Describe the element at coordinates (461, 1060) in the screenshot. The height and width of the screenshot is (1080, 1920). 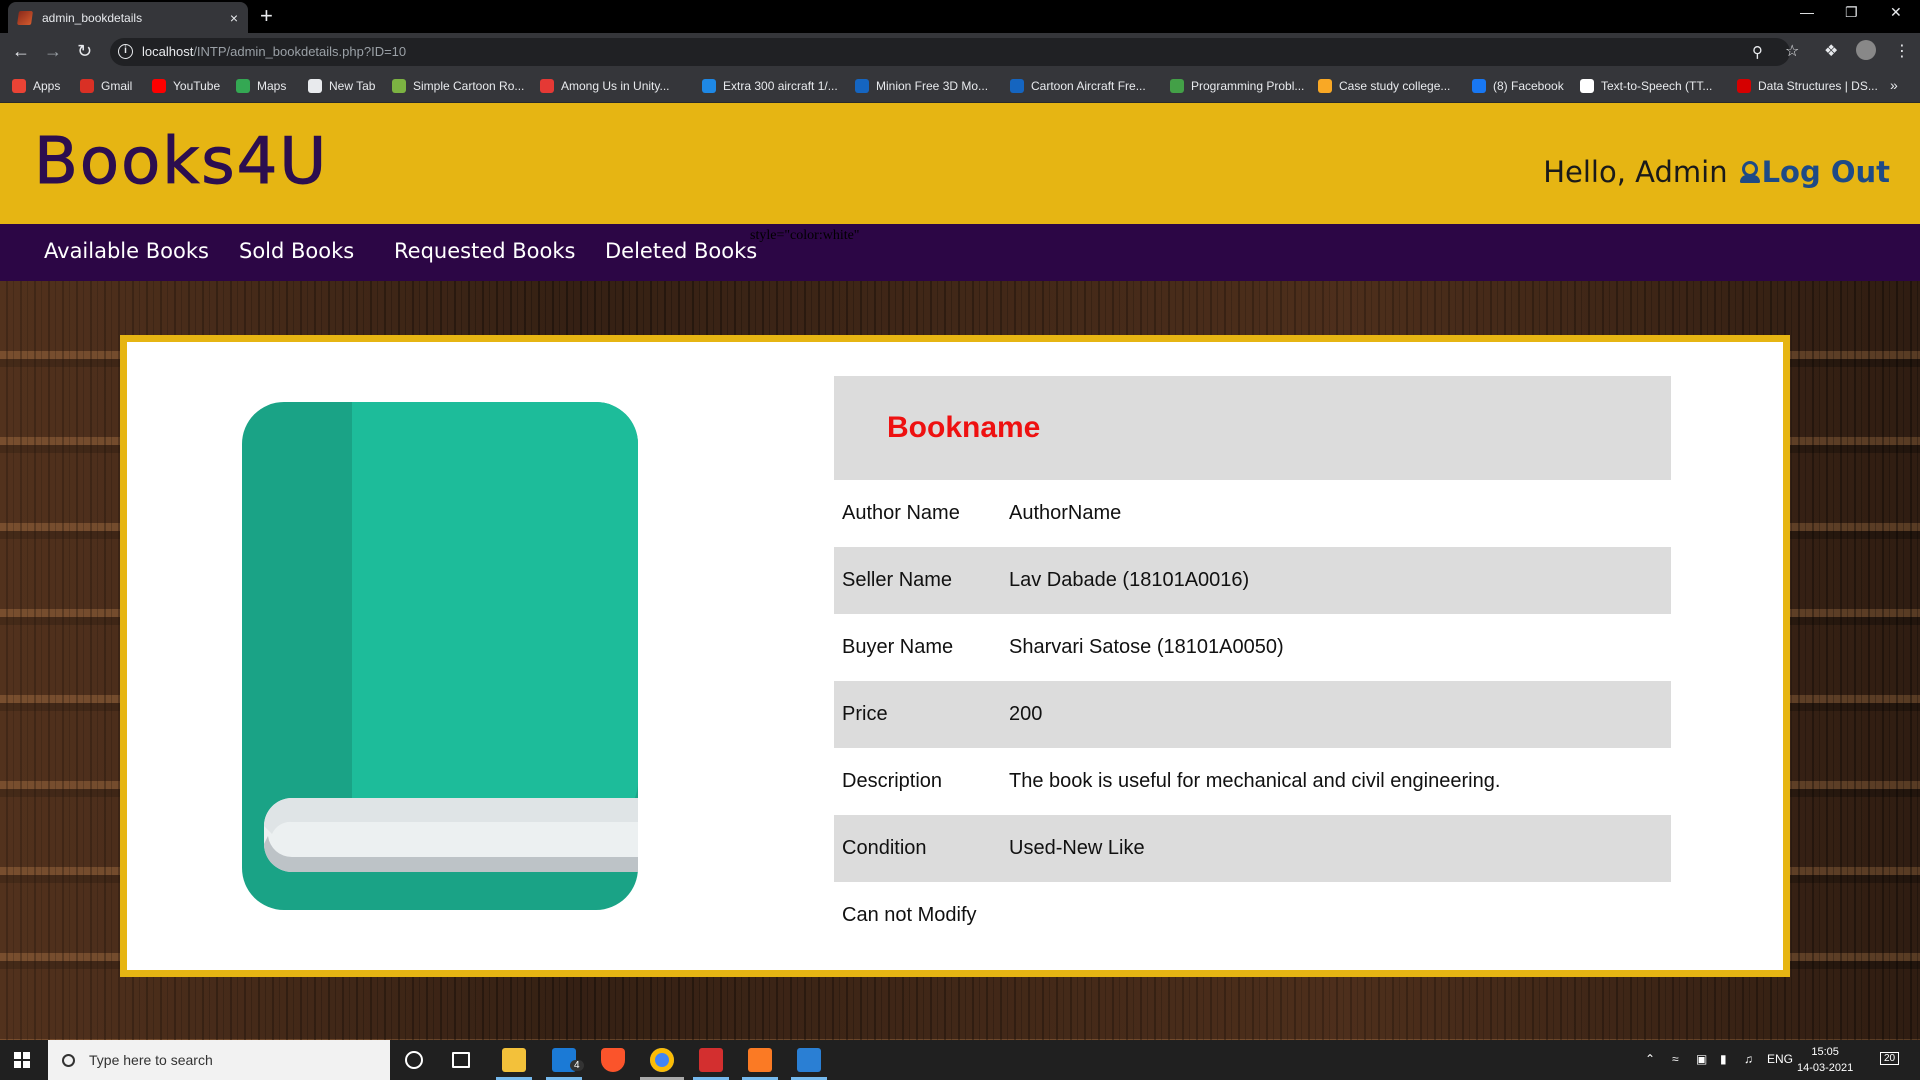
I see `task-view-icon` at that location.